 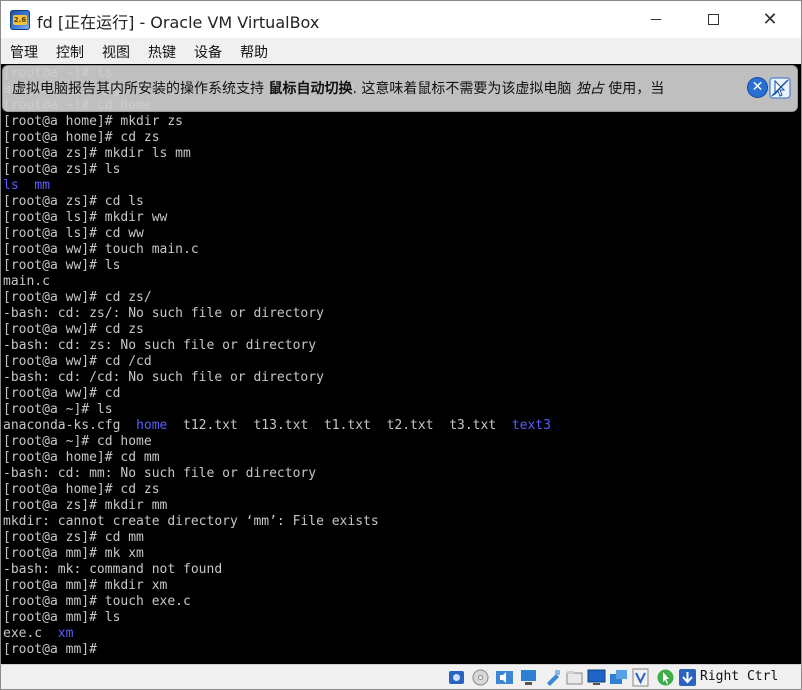 What do you see at coordinates (62, 393) in the screenshot?
I see `terminal-line: [root@a ww]# cd` at bounding box center [62, 393].